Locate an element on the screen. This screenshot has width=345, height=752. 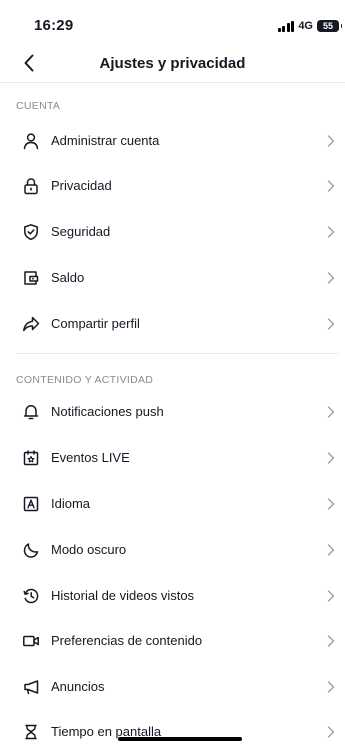
settings-item-label: Administrar cuenta is located at coordinates (105, 140).